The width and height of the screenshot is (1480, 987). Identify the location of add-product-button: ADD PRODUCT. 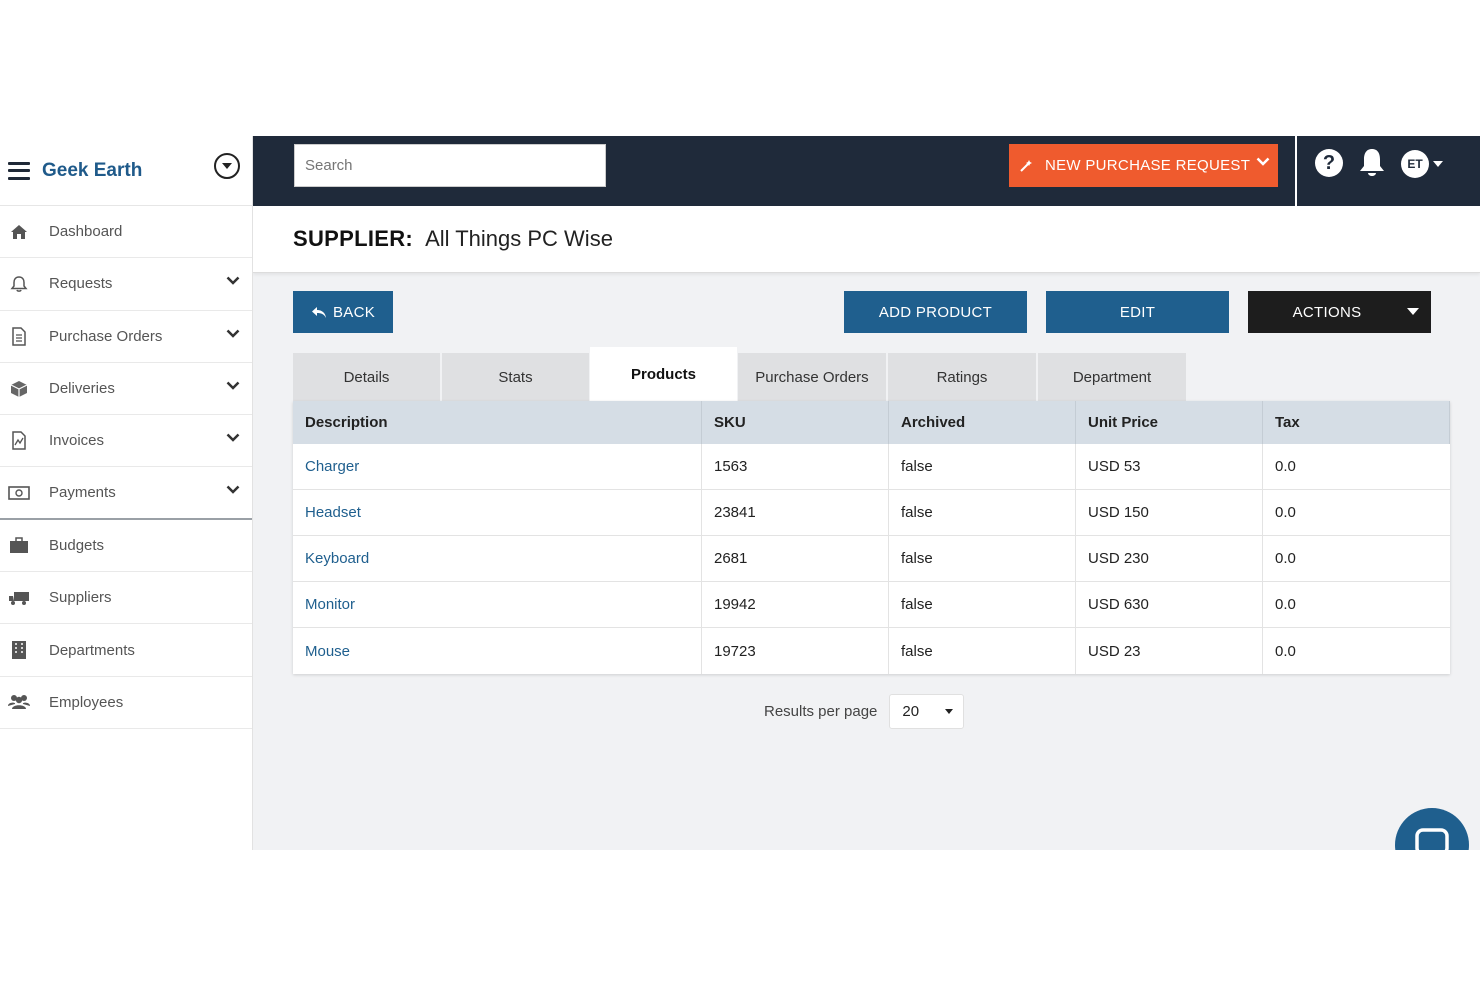
(935, 312).